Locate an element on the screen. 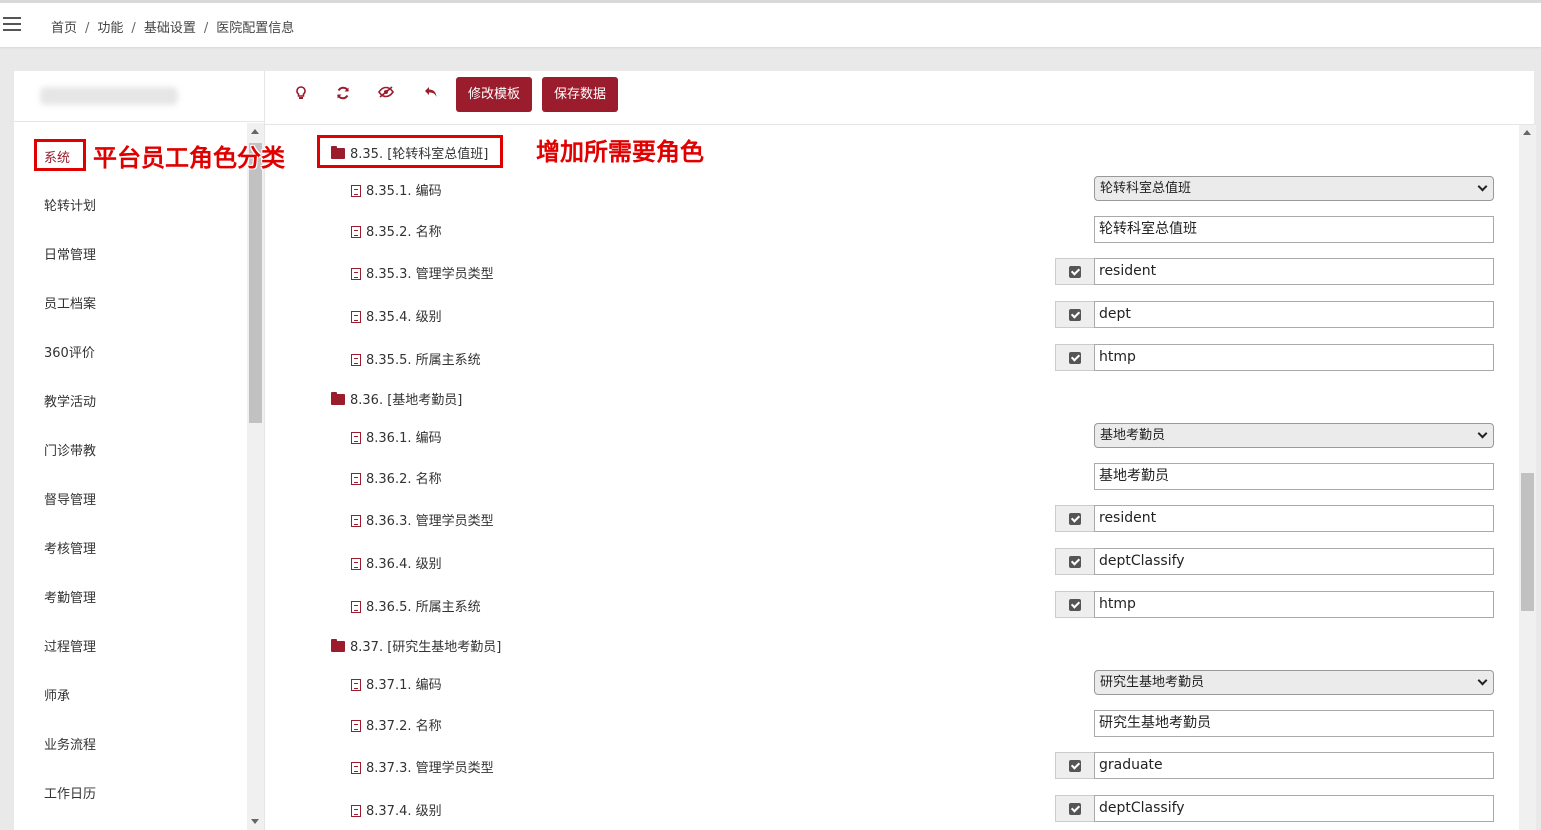 This screenshot has height=830, width=1541. breadcrumb-item-home: 首页 is located at coordinates (64, 28).